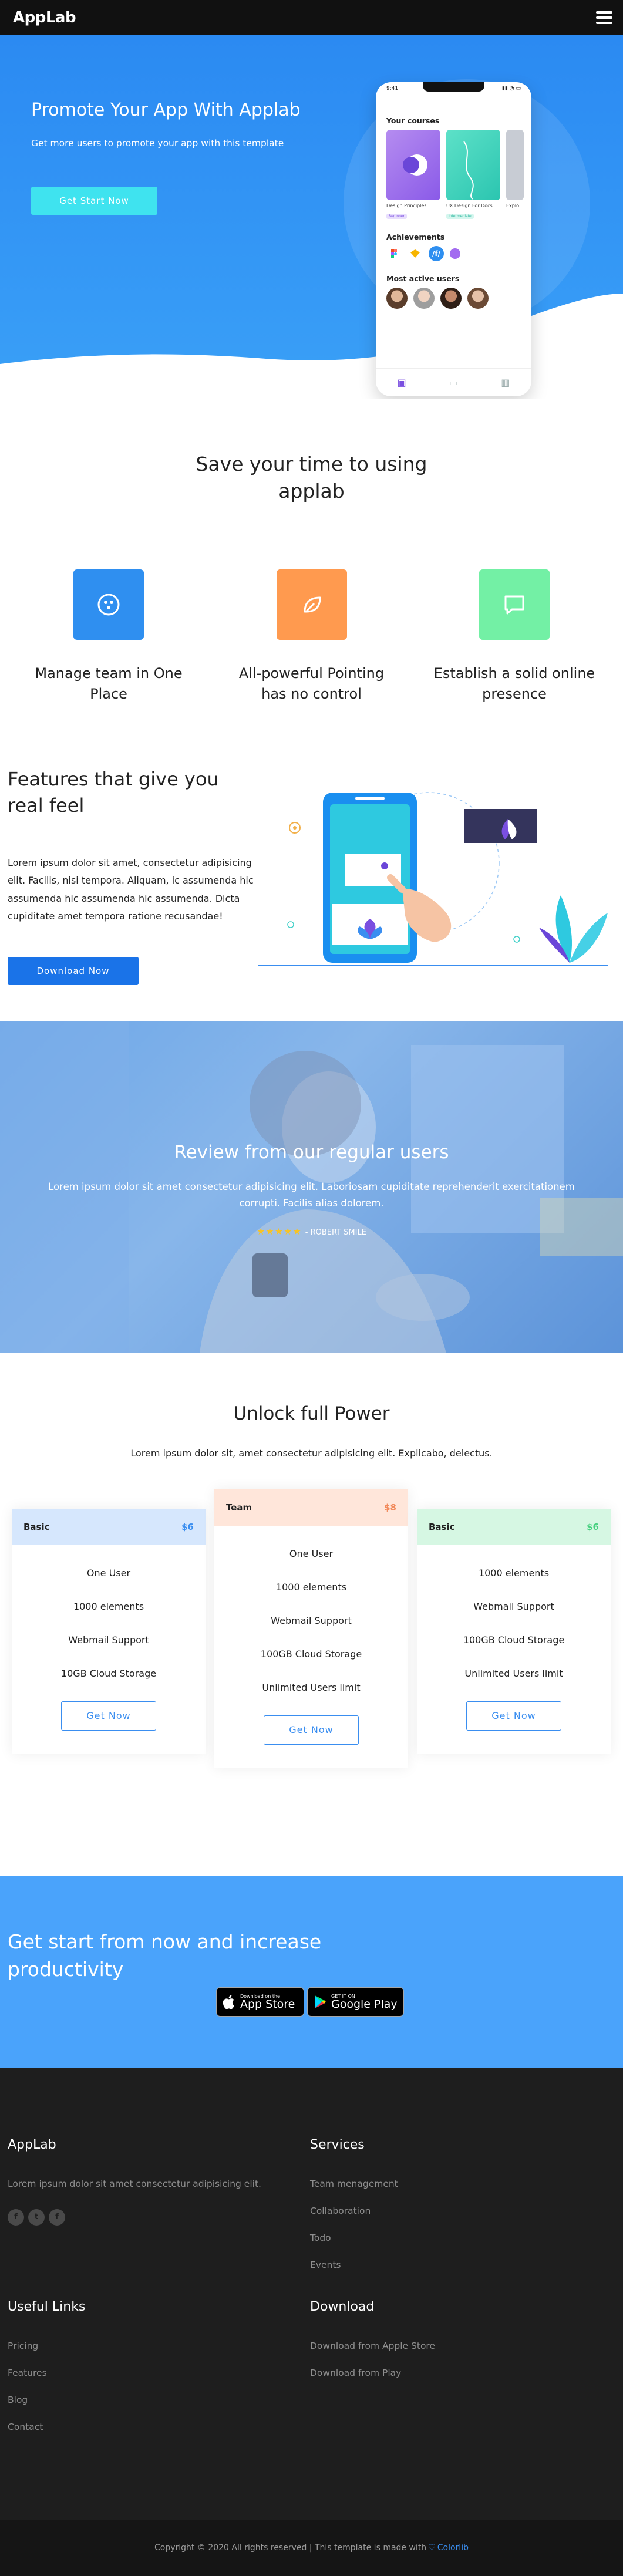 Image resolution: width=623 pixels, height=2576 pixels. What do you see at coordinates (228, 2002) in the screenshot?
I see `apple-icon` at bounding box center [228, 2002].